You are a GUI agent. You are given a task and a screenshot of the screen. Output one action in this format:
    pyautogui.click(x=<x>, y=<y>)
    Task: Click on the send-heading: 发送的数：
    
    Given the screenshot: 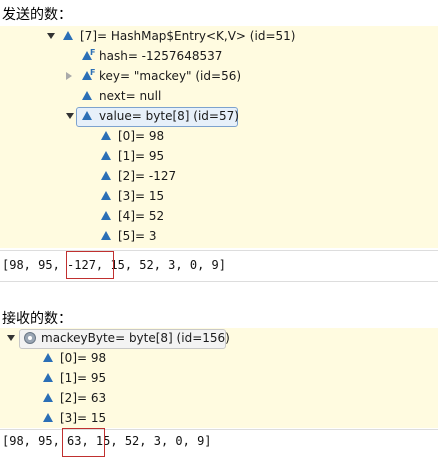 What is the action you would take?
    pyautogui.click(x=37, y=15)
    